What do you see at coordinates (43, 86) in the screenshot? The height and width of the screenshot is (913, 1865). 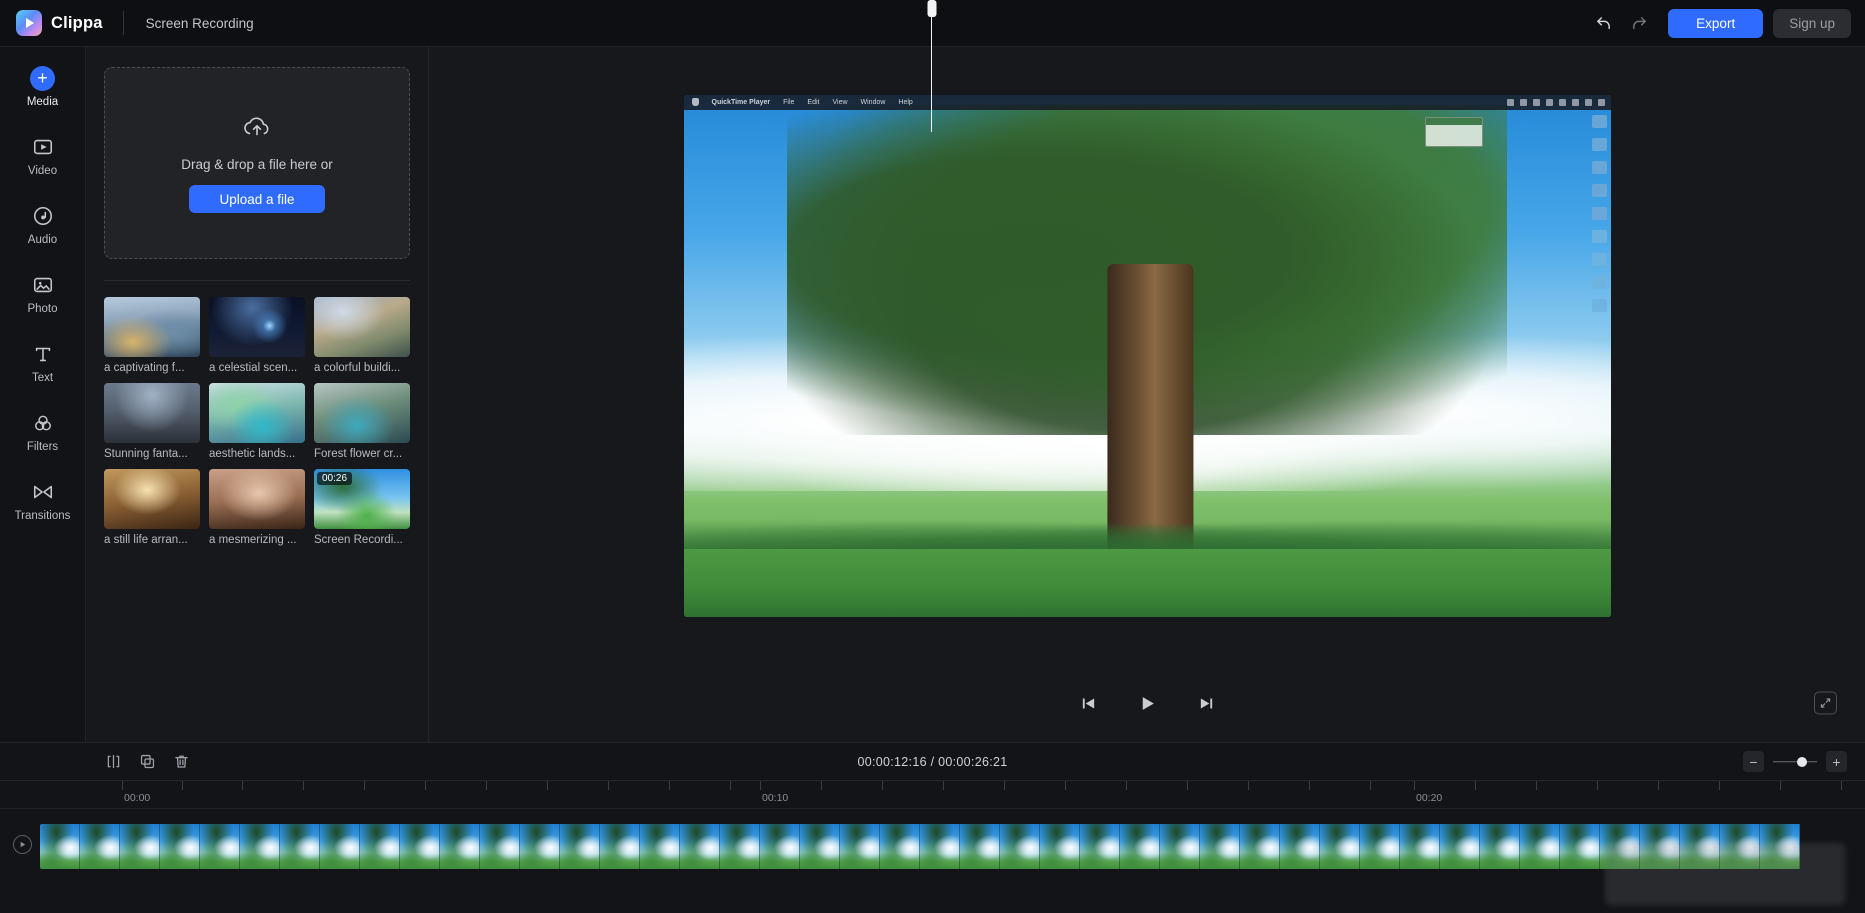 I see `sidebar-item-media: + Media` at bounding box center [43, 86].